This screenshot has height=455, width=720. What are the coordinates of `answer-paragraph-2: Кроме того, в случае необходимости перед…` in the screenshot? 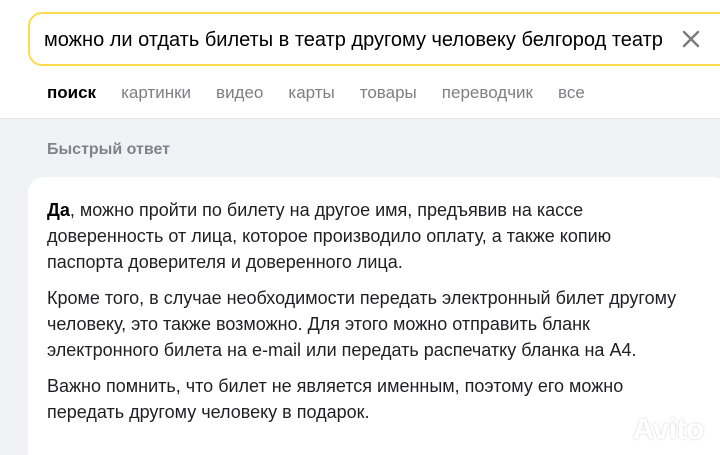 It's located at (362, 324).